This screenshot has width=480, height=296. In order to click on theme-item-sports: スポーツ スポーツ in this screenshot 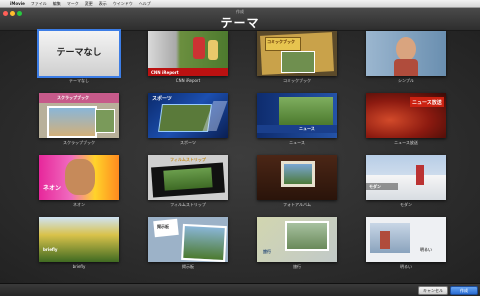, I will do `click(188, 119)`.